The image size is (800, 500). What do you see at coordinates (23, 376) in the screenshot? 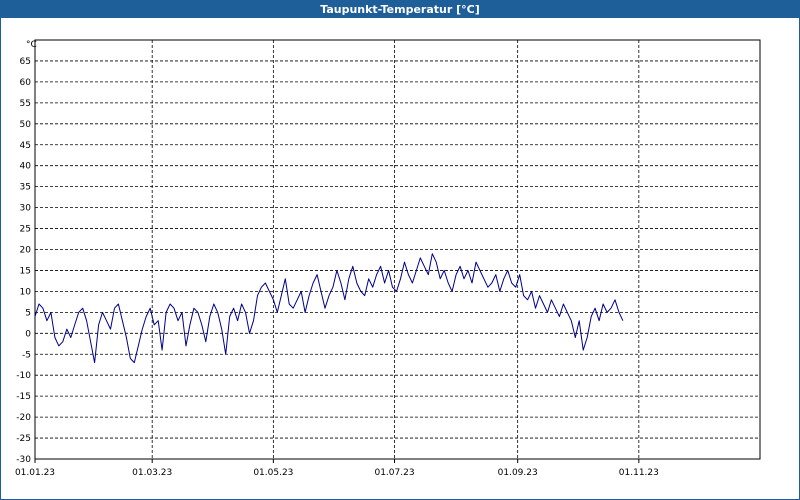
I see `y-tick-label: -10` at bounding box center [23, 376].